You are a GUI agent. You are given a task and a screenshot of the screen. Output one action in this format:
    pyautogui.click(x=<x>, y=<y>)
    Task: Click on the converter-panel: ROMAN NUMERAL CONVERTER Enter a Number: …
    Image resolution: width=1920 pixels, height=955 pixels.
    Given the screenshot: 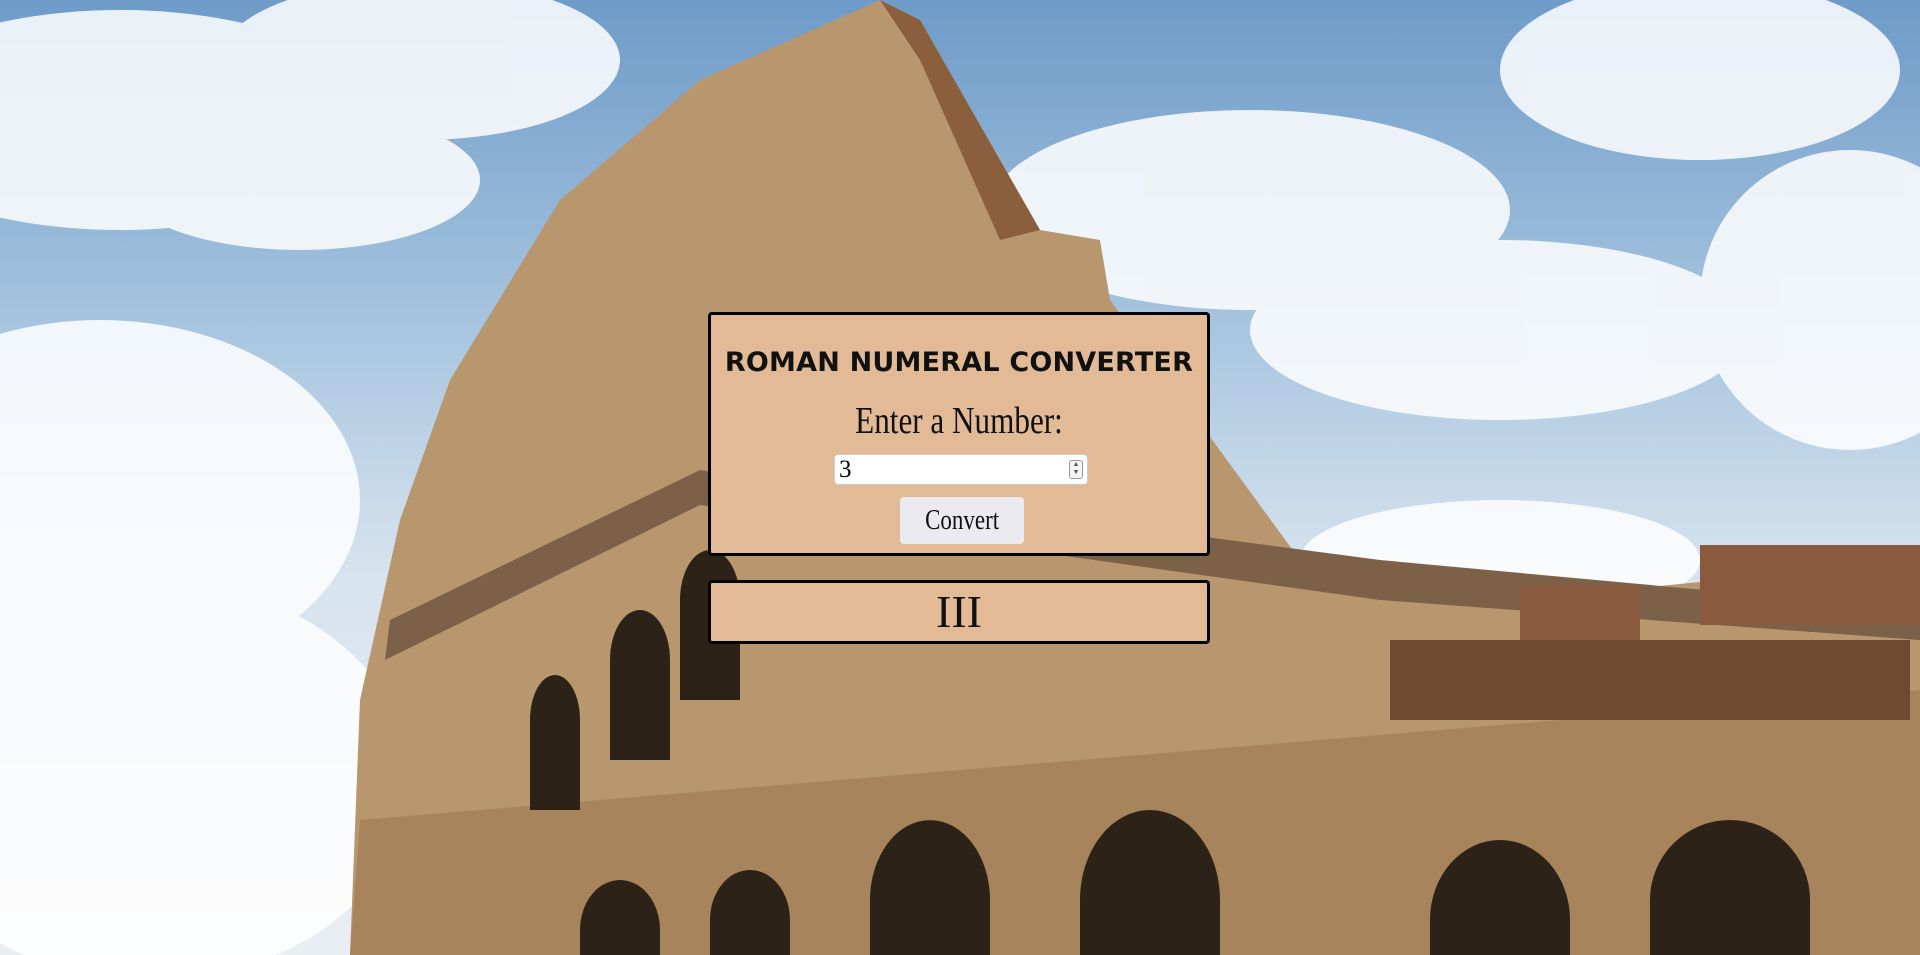 What is the action you would take?
    pyautogui.click(x=959, y=434)
    